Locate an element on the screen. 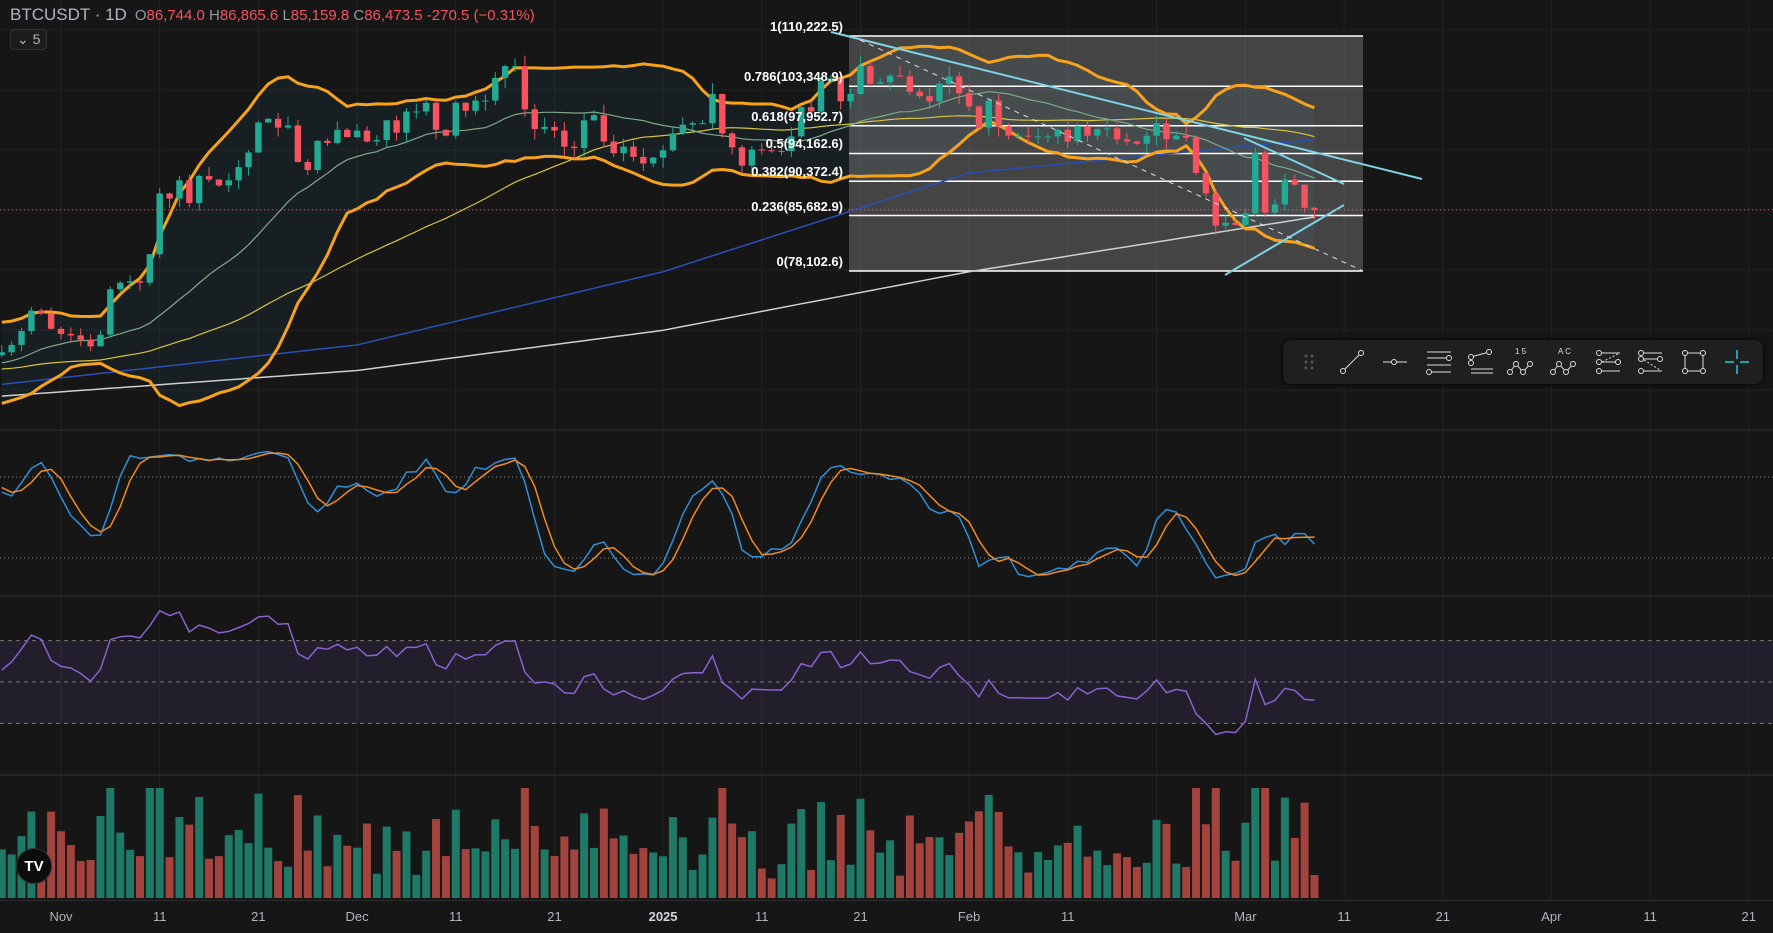  drag-handle-icon is located at coordinates (1309, 362).